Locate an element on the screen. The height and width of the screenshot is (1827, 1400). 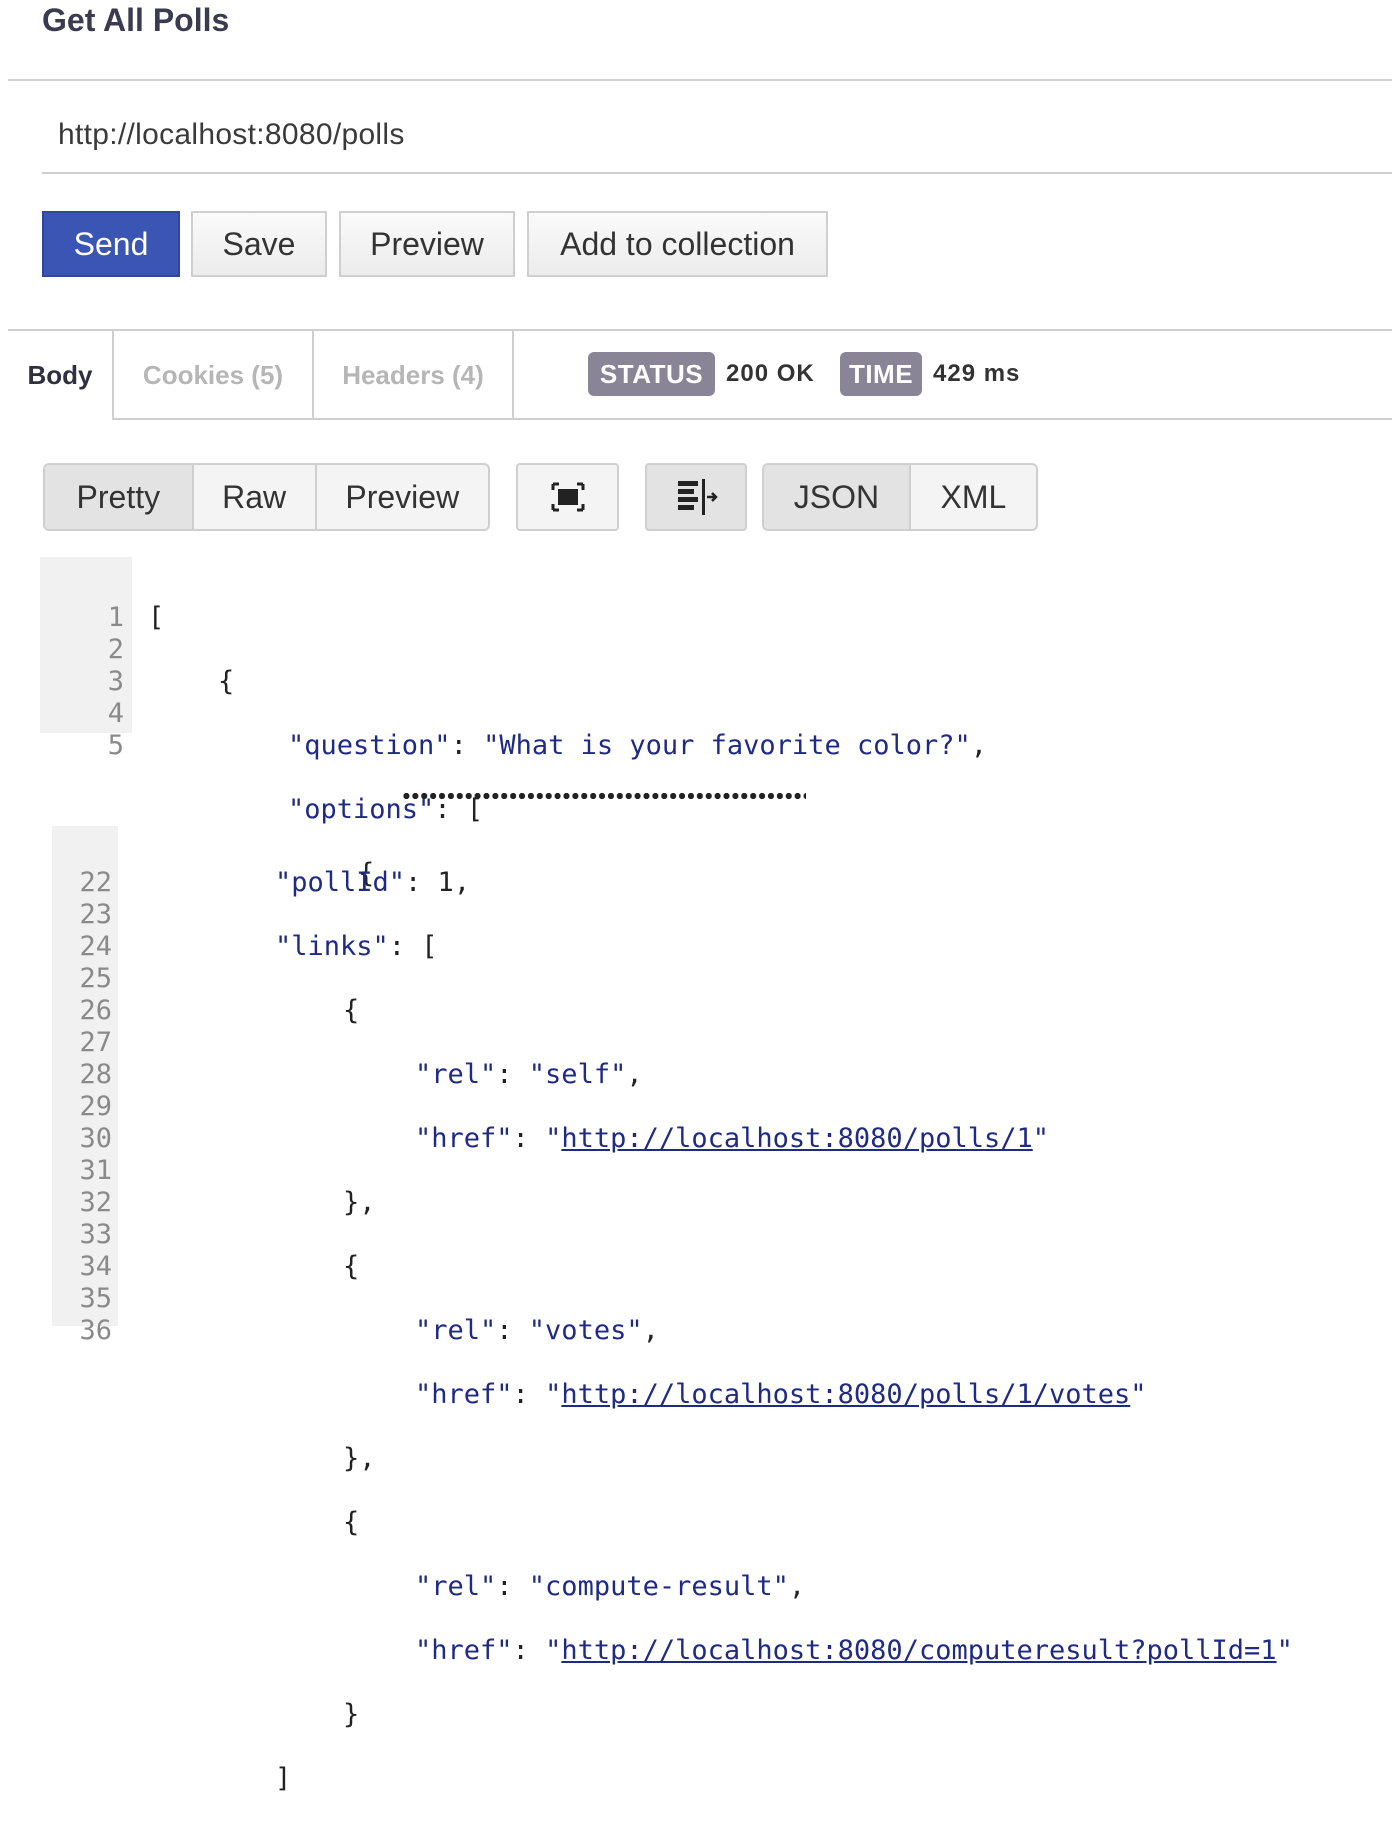
code-line: "rel": "compute-result", is located at coordinates (784, 1587).